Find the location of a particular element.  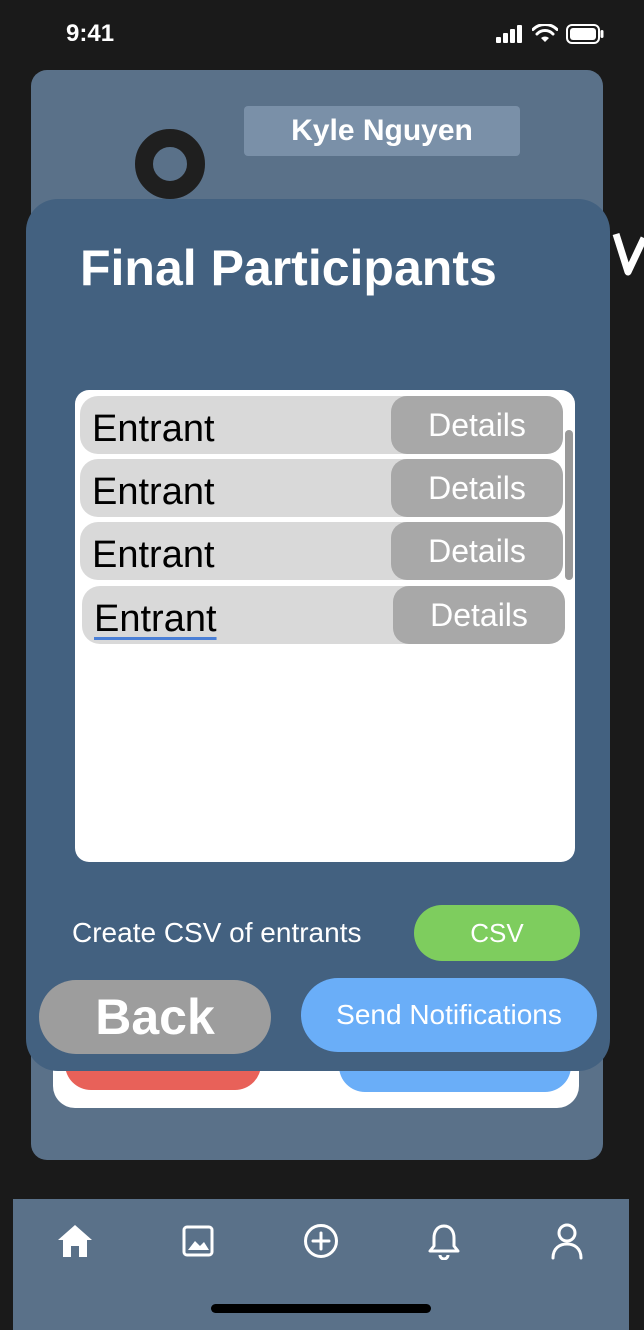

user-icon is located at coordinates (567, 1241).